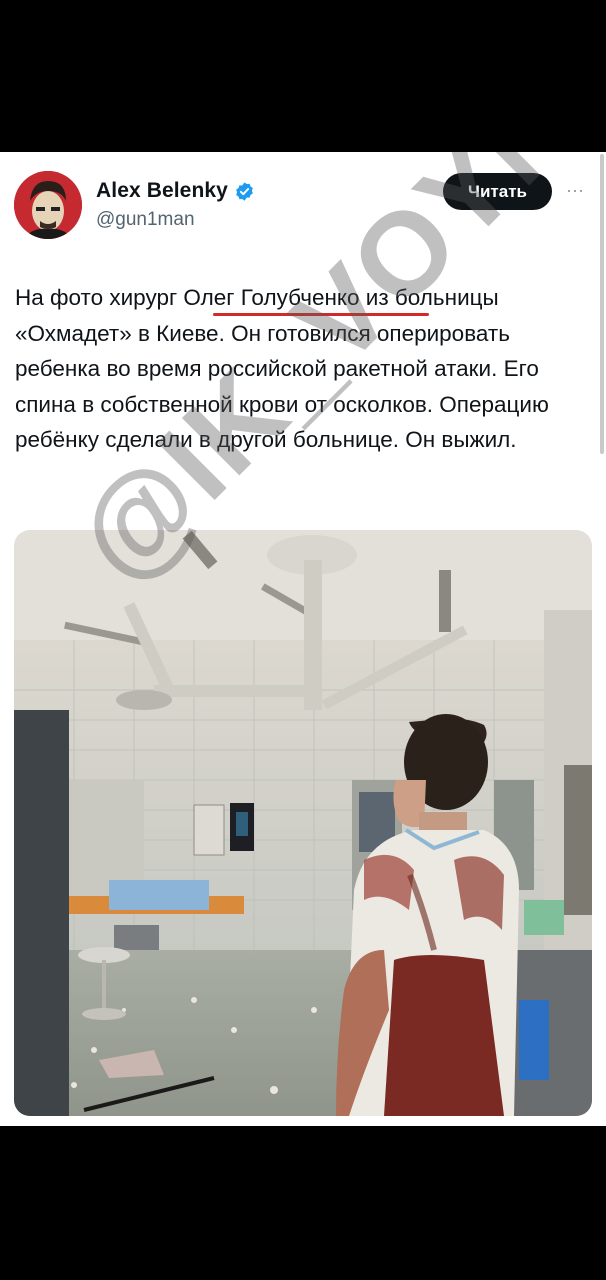 The image size is (606, 1280). Describe the element at coordinates (321, 314) in the screenshot. I see `red-underline-annotation` at that location.